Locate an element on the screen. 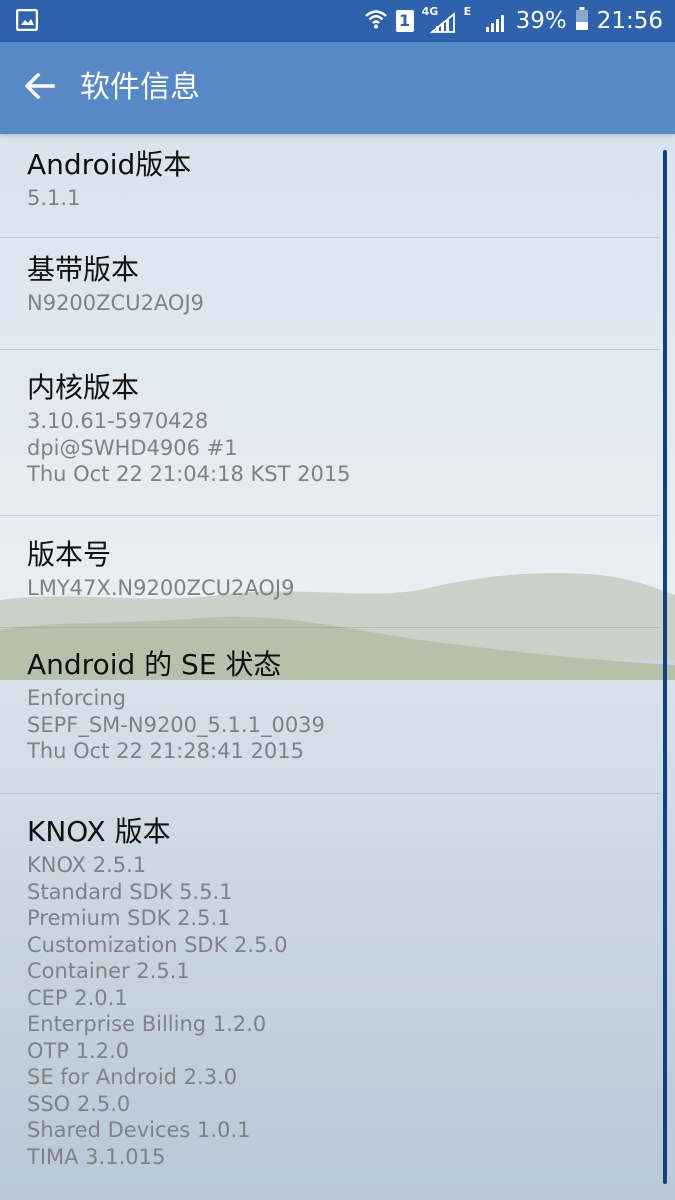  item-value-line: Shared Devices 1.0.1 is located at coordinates (139, 1130).